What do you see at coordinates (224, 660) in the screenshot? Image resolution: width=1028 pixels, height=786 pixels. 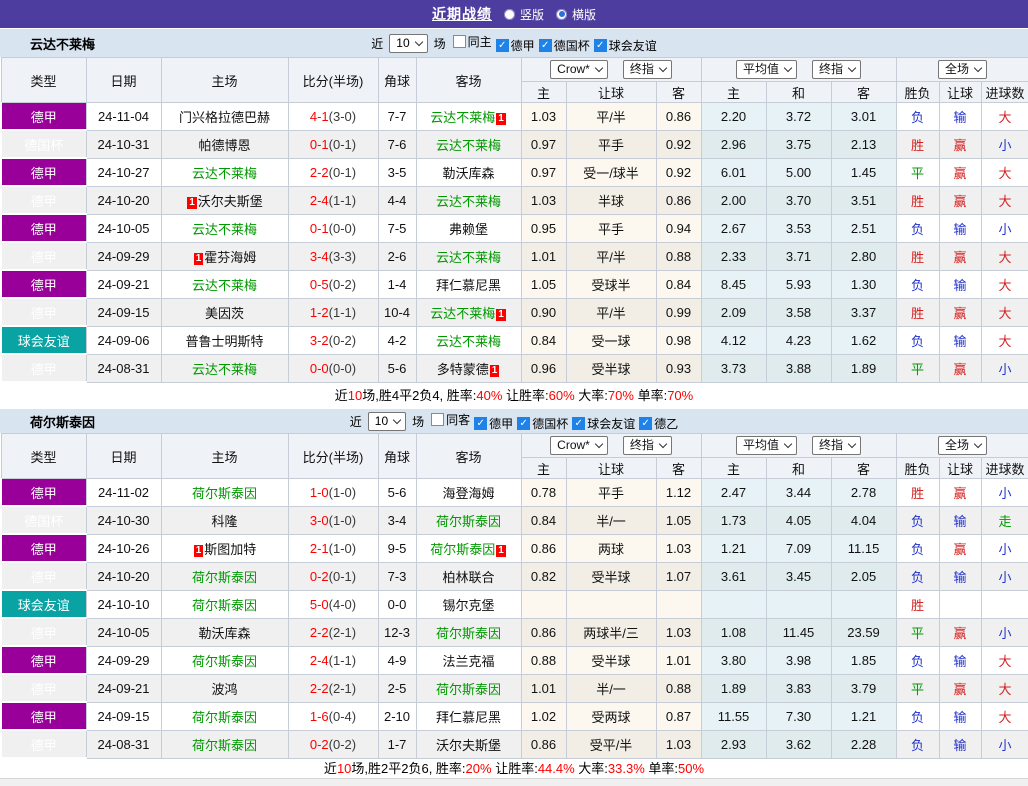 I see `home-team-cell: 荷尔斯泰因` at bounding box center [224, 660].